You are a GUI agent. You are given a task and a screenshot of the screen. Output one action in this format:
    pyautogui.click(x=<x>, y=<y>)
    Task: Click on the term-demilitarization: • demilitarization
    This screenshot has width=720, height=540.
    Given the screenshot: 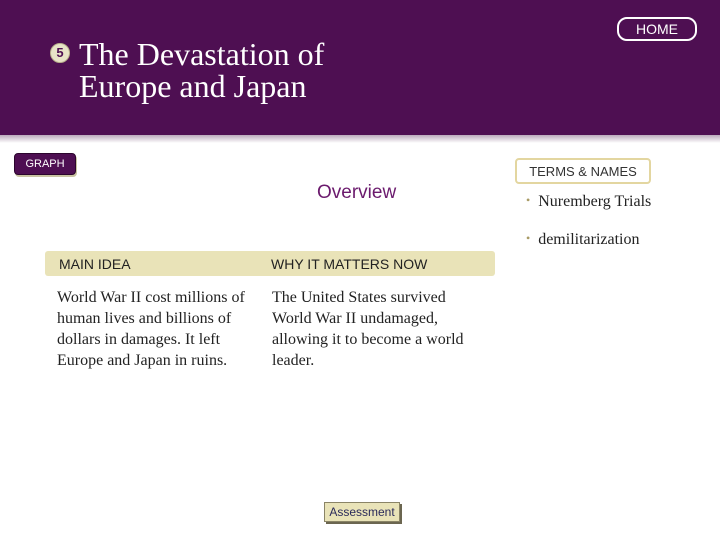 What is the action you would take?
    pyautogui.click(x=588, y=241)
    